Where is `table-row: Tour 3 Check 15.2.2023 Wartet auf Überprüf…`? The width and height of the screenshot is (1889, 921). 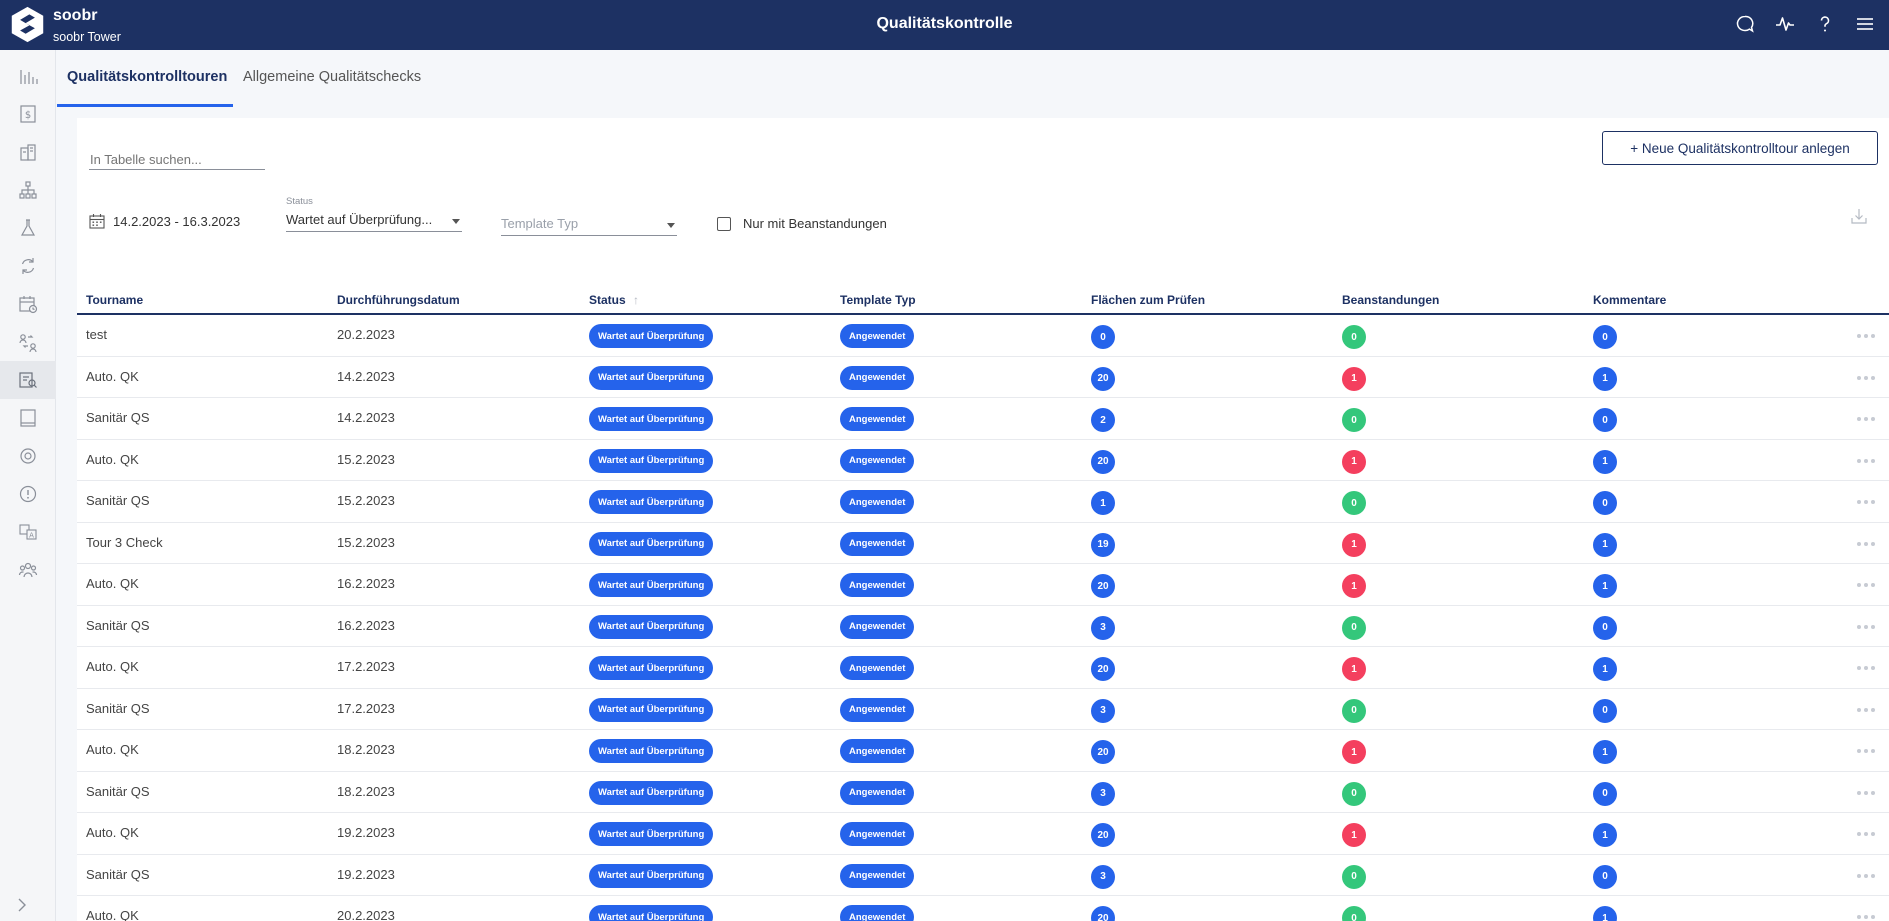
table-row: Tour 3 Check 15.2.2023 Wartet auf Überprüf… is located at coordinates (983, 543).